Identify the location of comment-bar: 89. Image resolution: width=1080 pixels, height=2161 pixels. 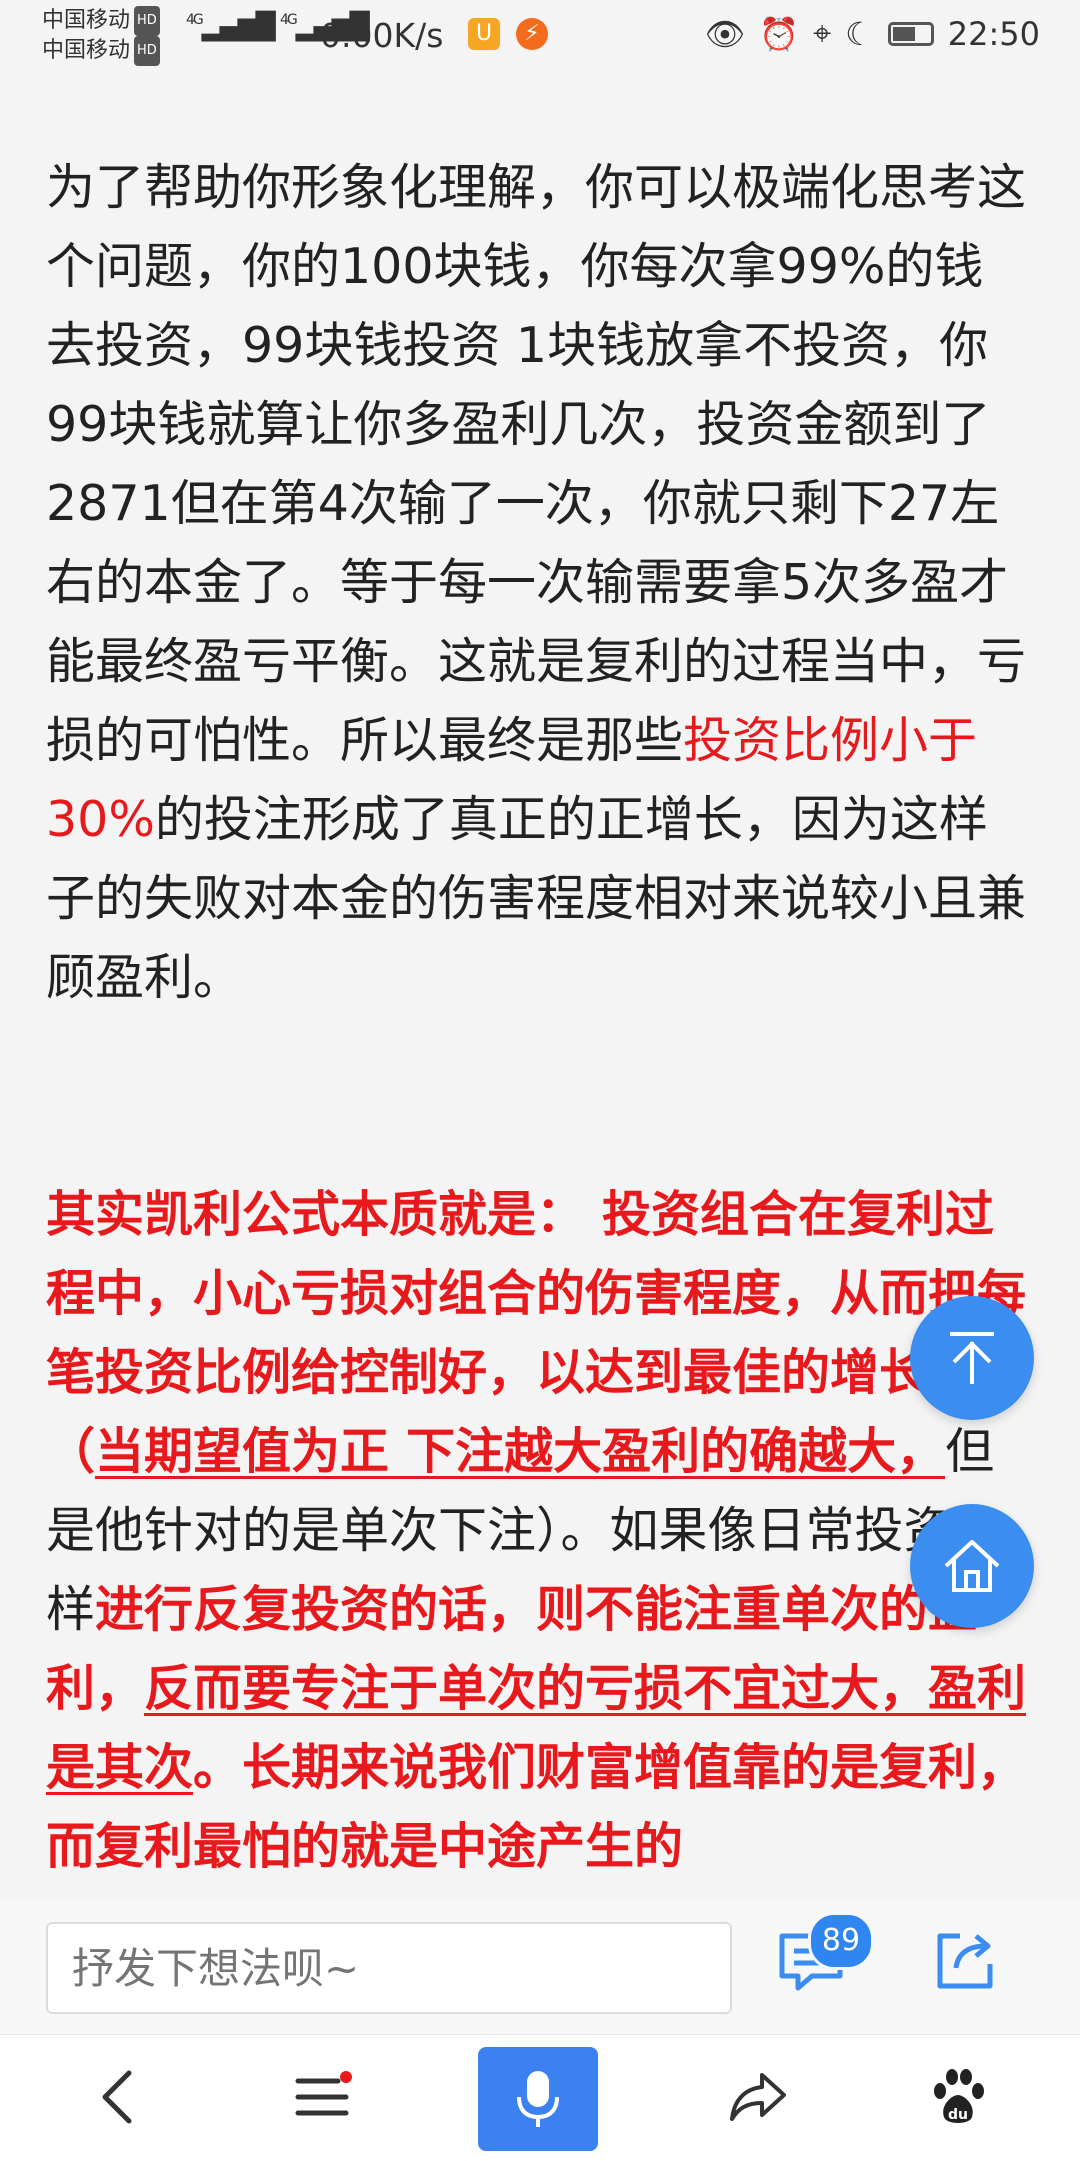
(540, 1968).